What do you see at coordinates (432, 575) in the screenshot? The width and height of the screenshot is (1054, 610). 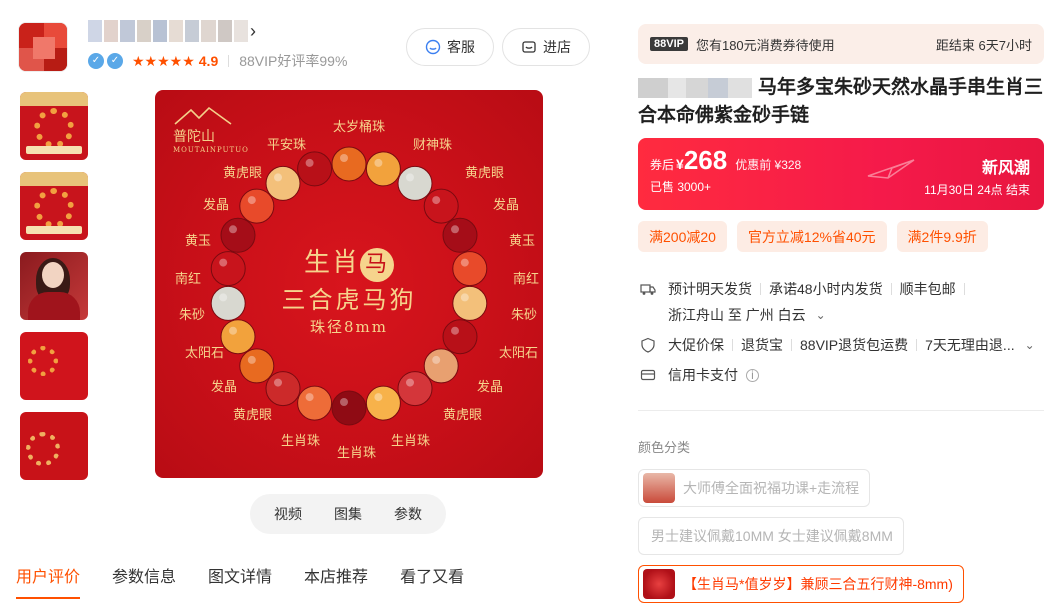 I see `tab-also-viewed: 看了又看` at bounding box center [432, 575].